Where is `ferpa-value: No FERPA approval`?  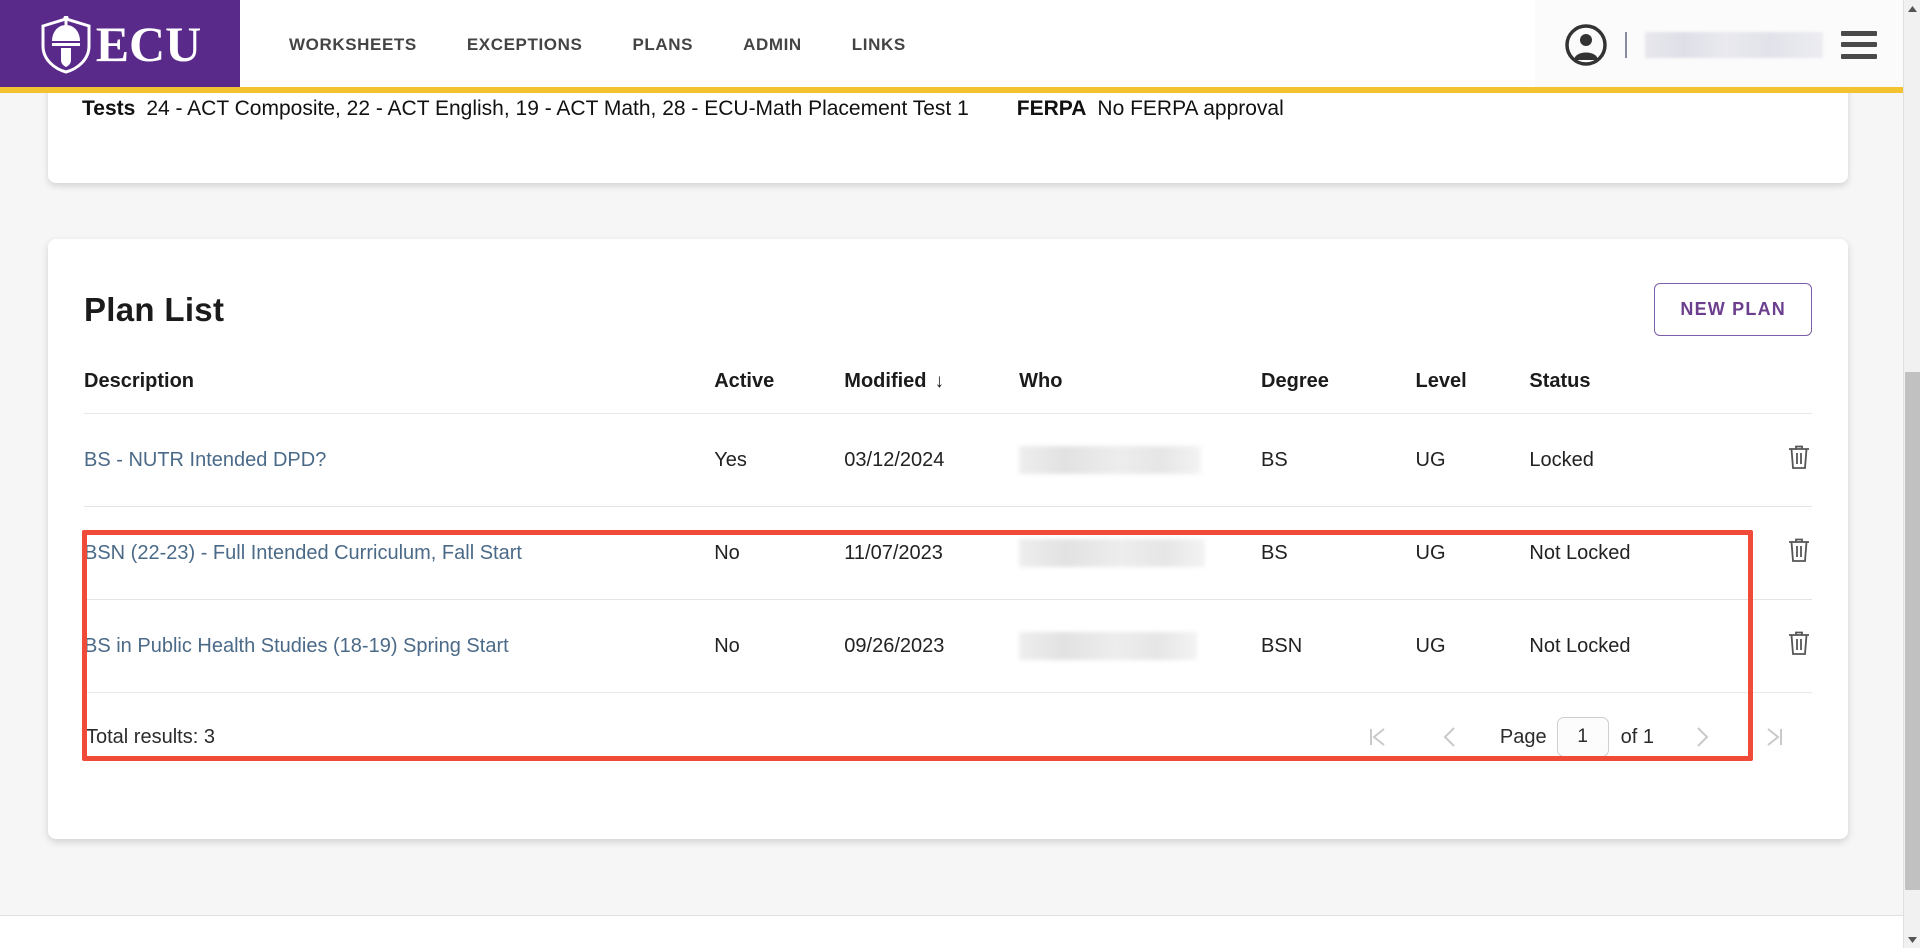
ferpa-value: No FERPA approval is located at coordinates (1190, 108).